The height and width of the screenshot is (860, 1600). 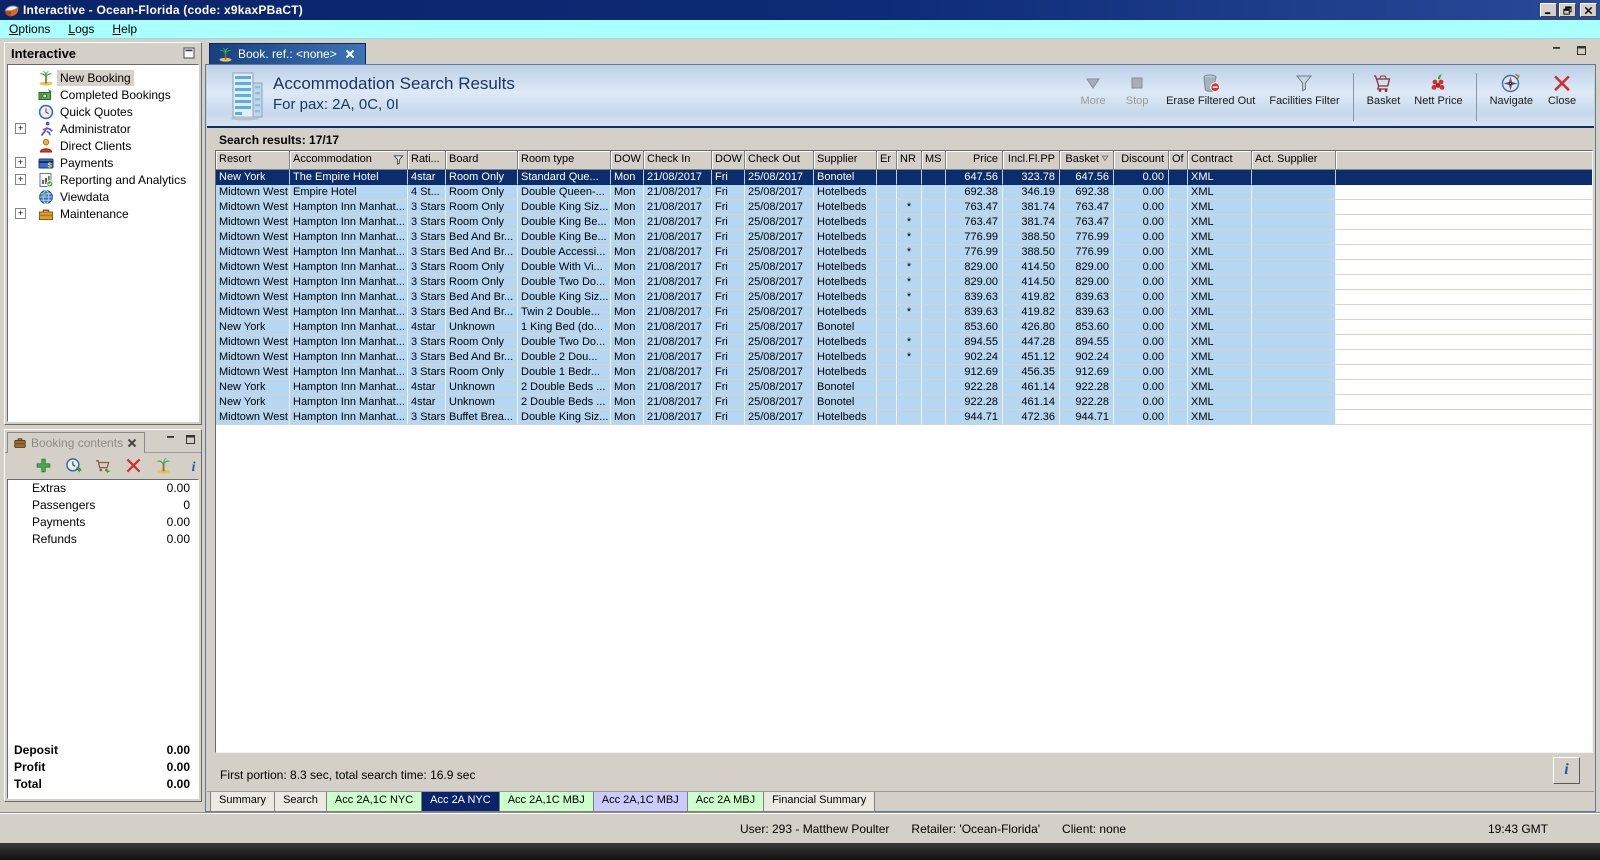 I want to click on booking-contents-tab: Booking contents, so click(x=76, y=442).